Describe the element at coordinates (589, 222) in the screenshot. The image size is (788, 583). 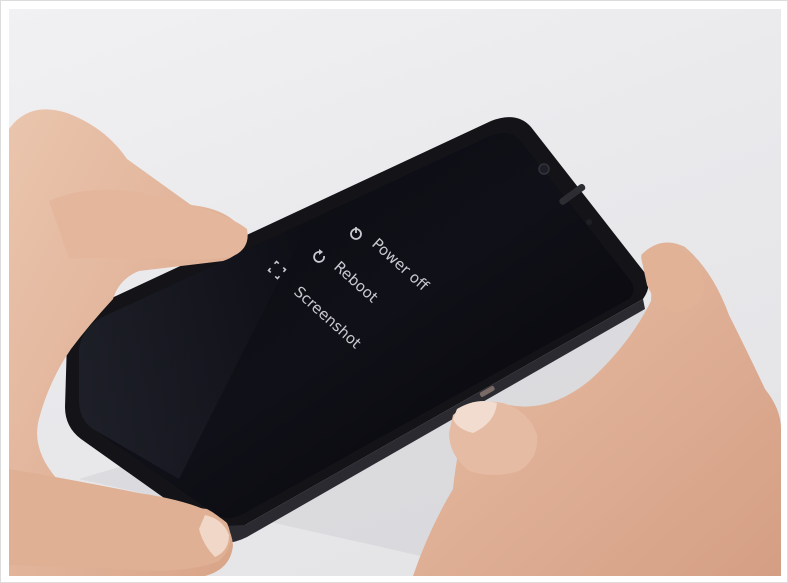
I see `proximity-sensor` at that location.